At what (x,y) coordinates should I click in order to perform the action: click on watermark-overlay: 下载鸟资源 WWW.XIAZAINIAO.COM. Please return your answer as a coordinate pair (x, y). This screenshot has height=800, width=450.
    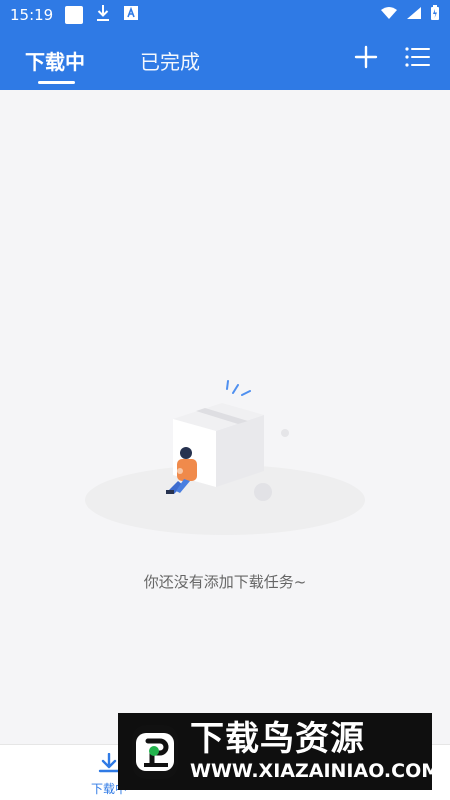
    Looking at the image, I should click on (279, 751).